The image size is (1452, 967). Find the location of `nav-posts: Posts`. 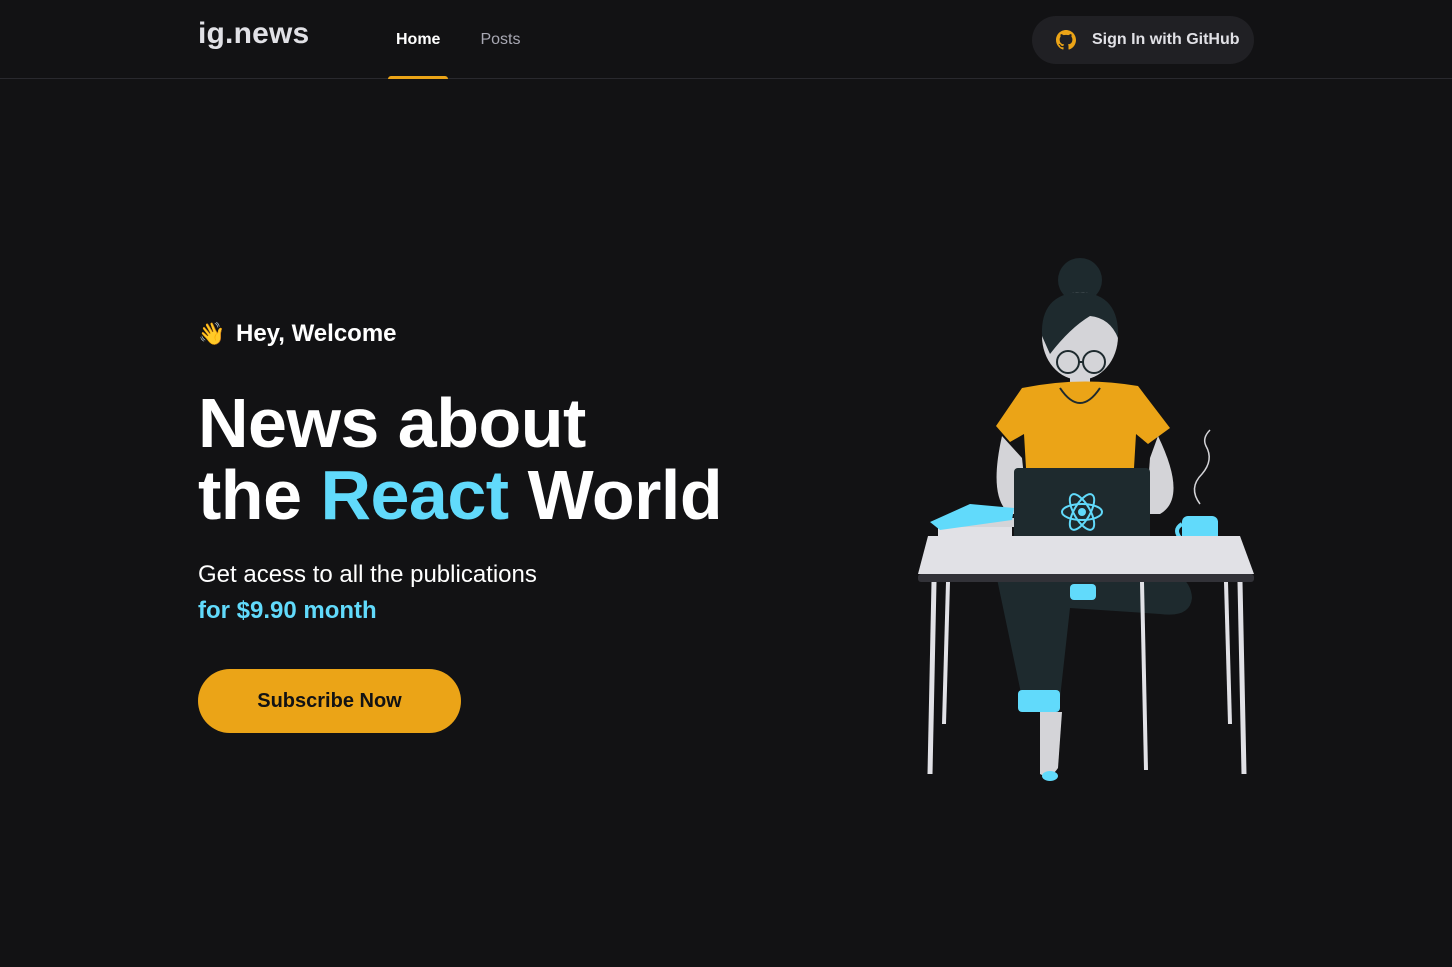

nav-posts: Posts is located at coordinates (500, 39).